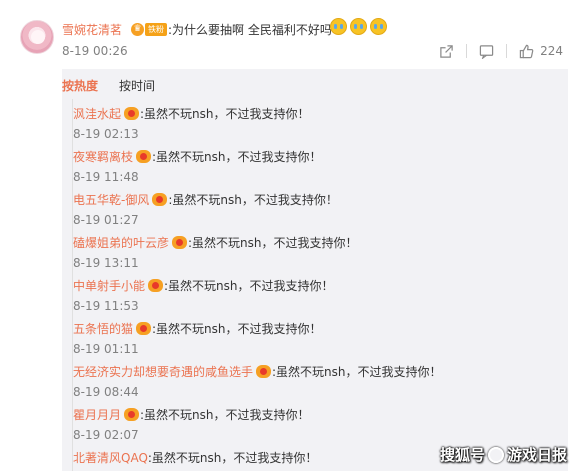 The width and height of the screenshot is (577, 471). I want to click on reply-author: 磕爆姐弟的叶云彦, so click(121, 242).